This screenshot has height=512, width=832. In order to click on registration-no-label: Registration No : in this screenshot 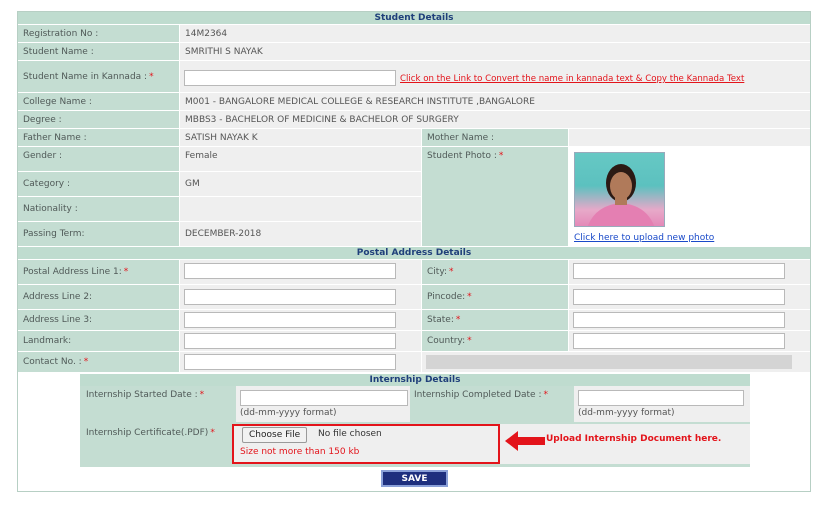, I will do `click(98, 33)`.